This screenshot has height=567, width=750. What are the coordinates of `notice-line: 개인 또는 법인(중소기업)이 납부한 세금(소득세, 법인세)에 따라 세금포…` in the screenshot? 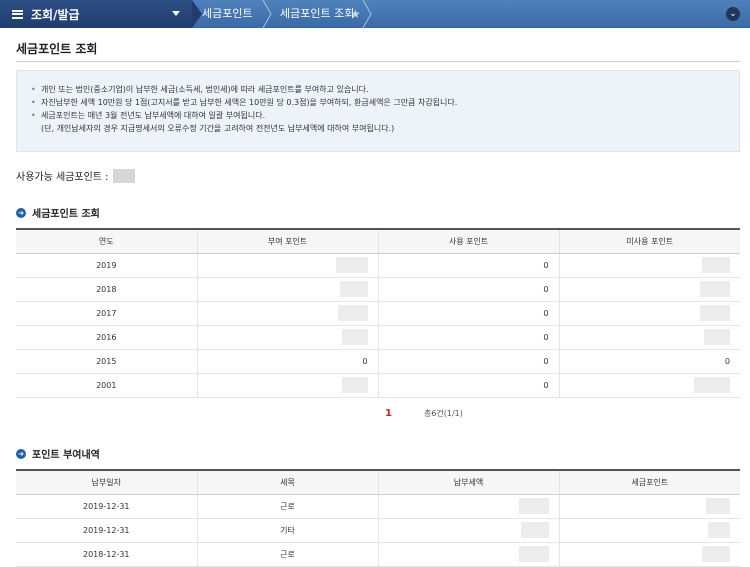 It's located at (378, 89).